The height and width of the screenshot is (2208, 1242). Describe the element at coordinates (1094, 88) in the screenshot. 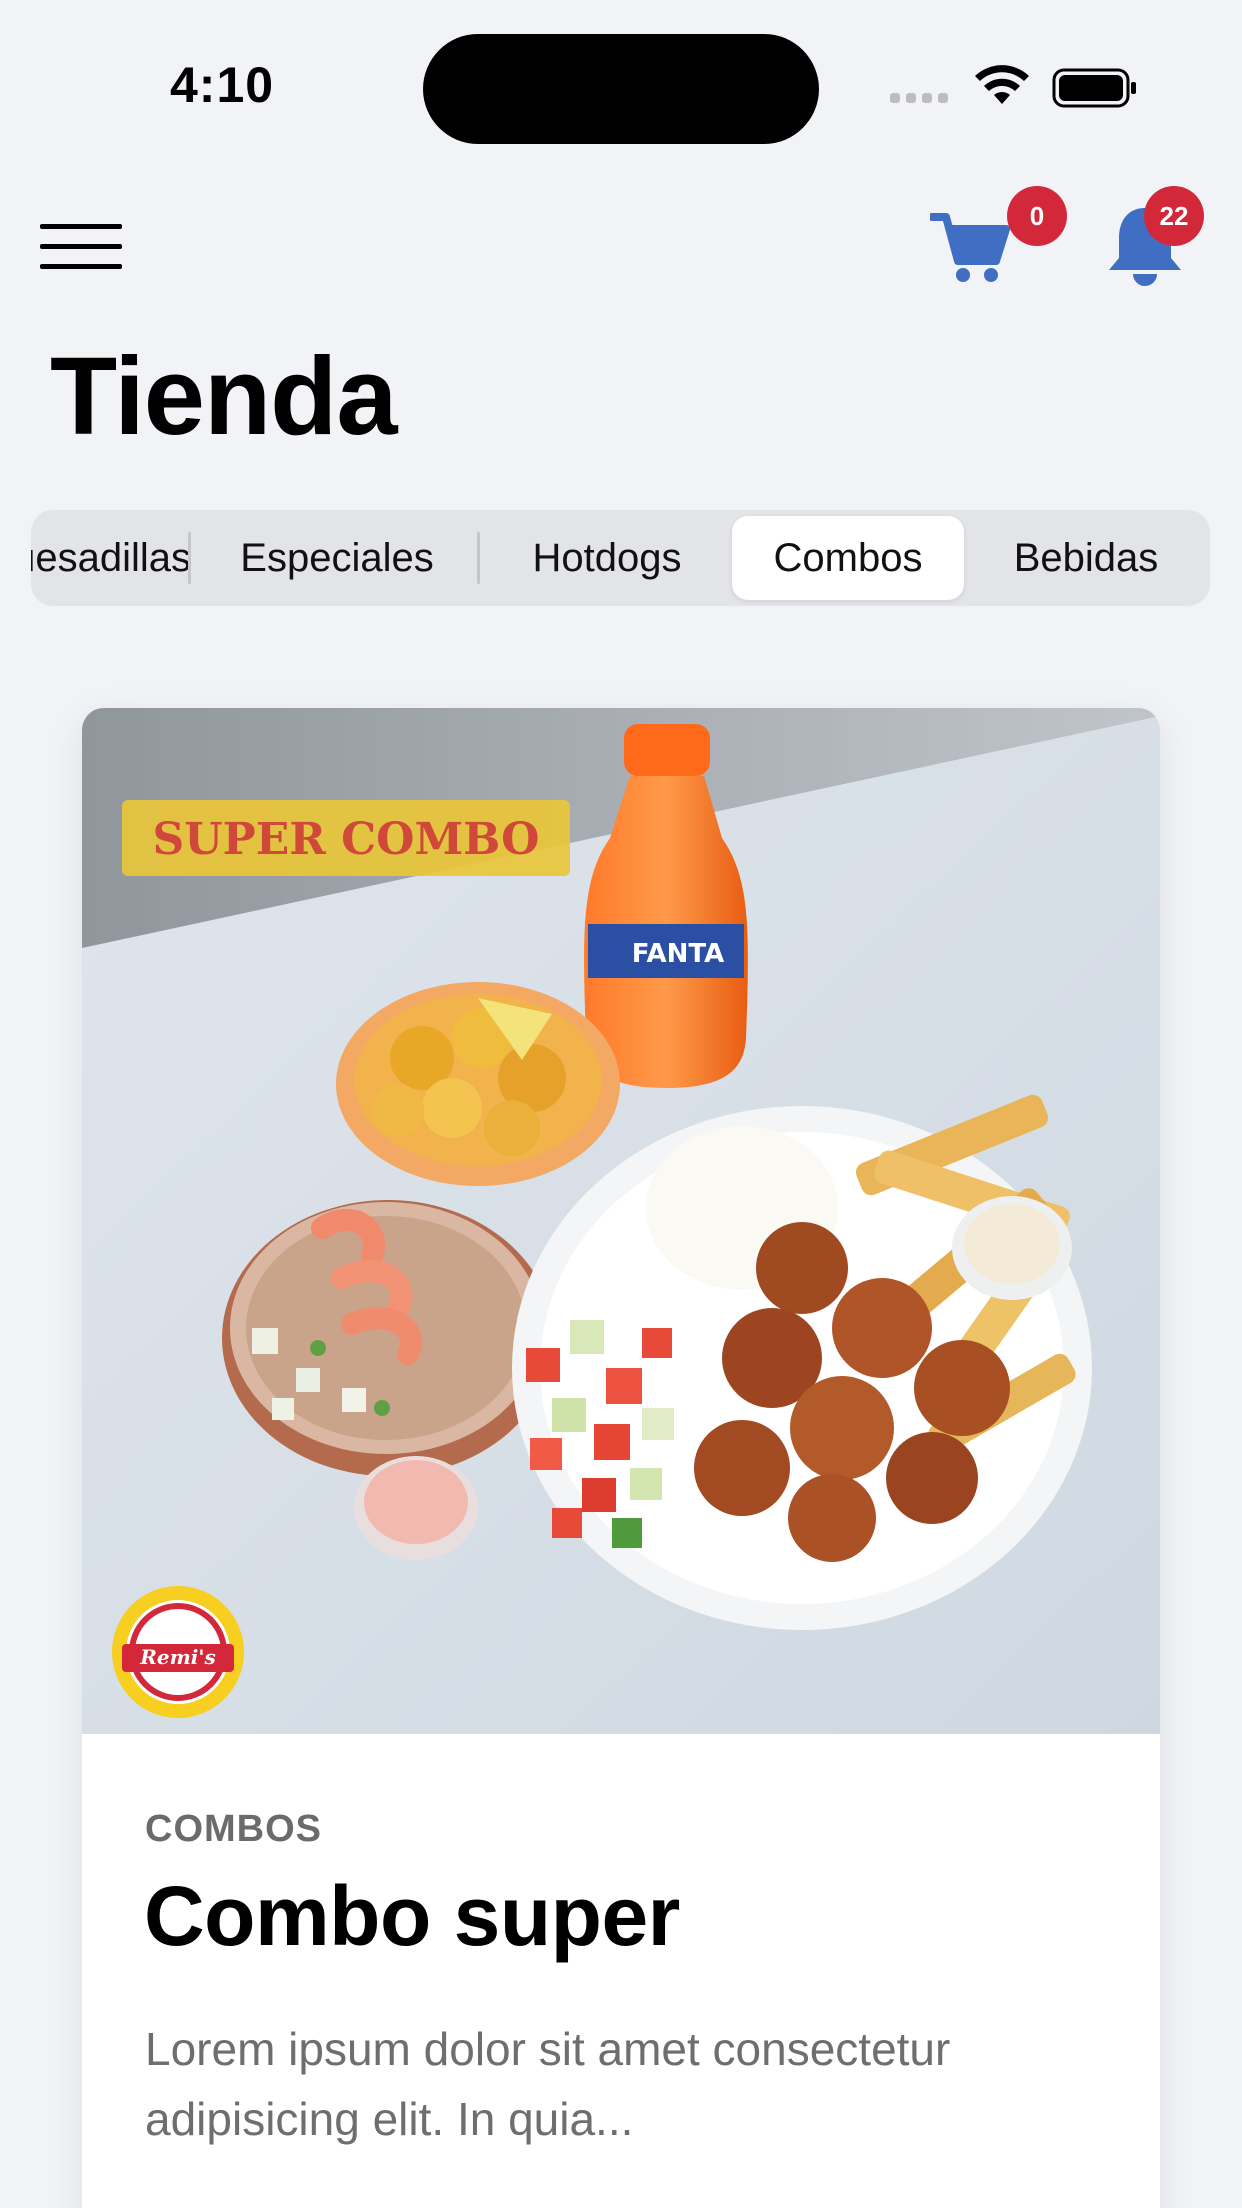

I see `battery-icon` at that location.